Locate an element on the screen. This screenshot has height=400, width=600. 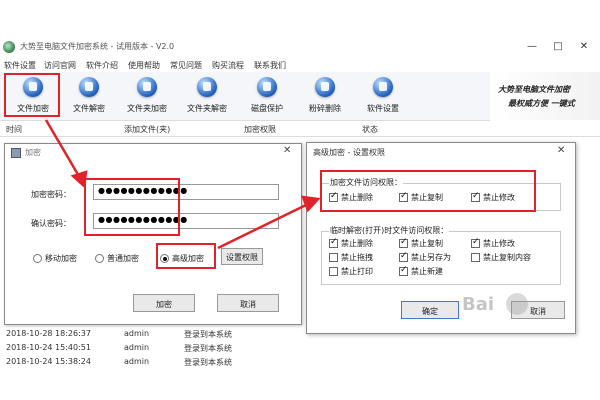
arrow-to-password is located at coordinates (63, 149).